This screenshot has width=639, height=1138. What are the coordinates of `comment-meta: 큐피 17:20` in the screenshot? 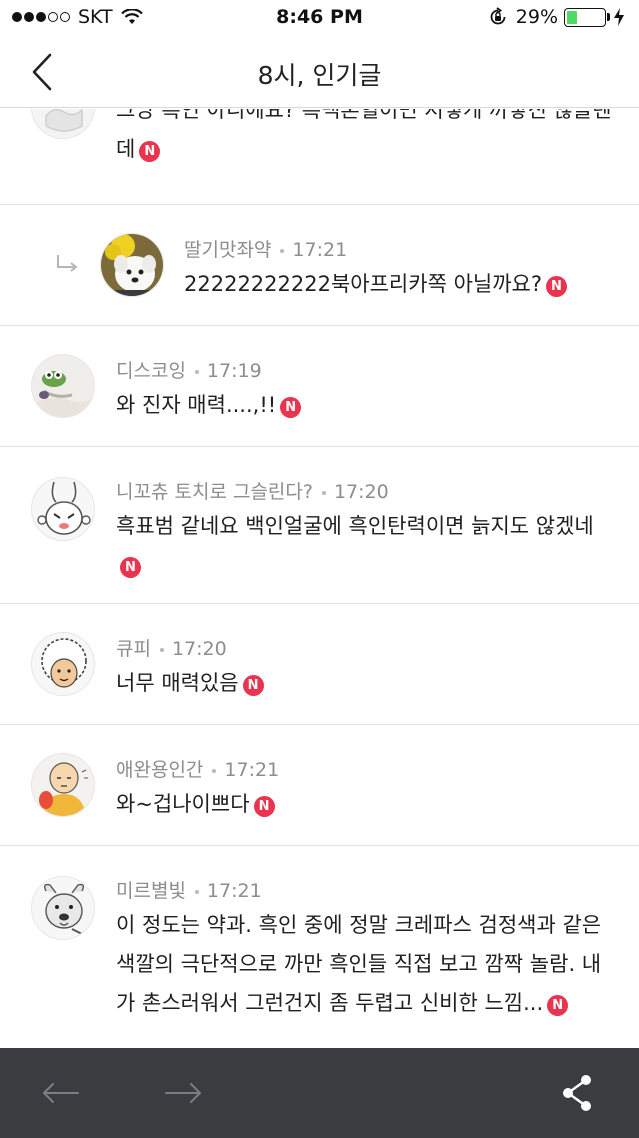 It's located at (171, 647).